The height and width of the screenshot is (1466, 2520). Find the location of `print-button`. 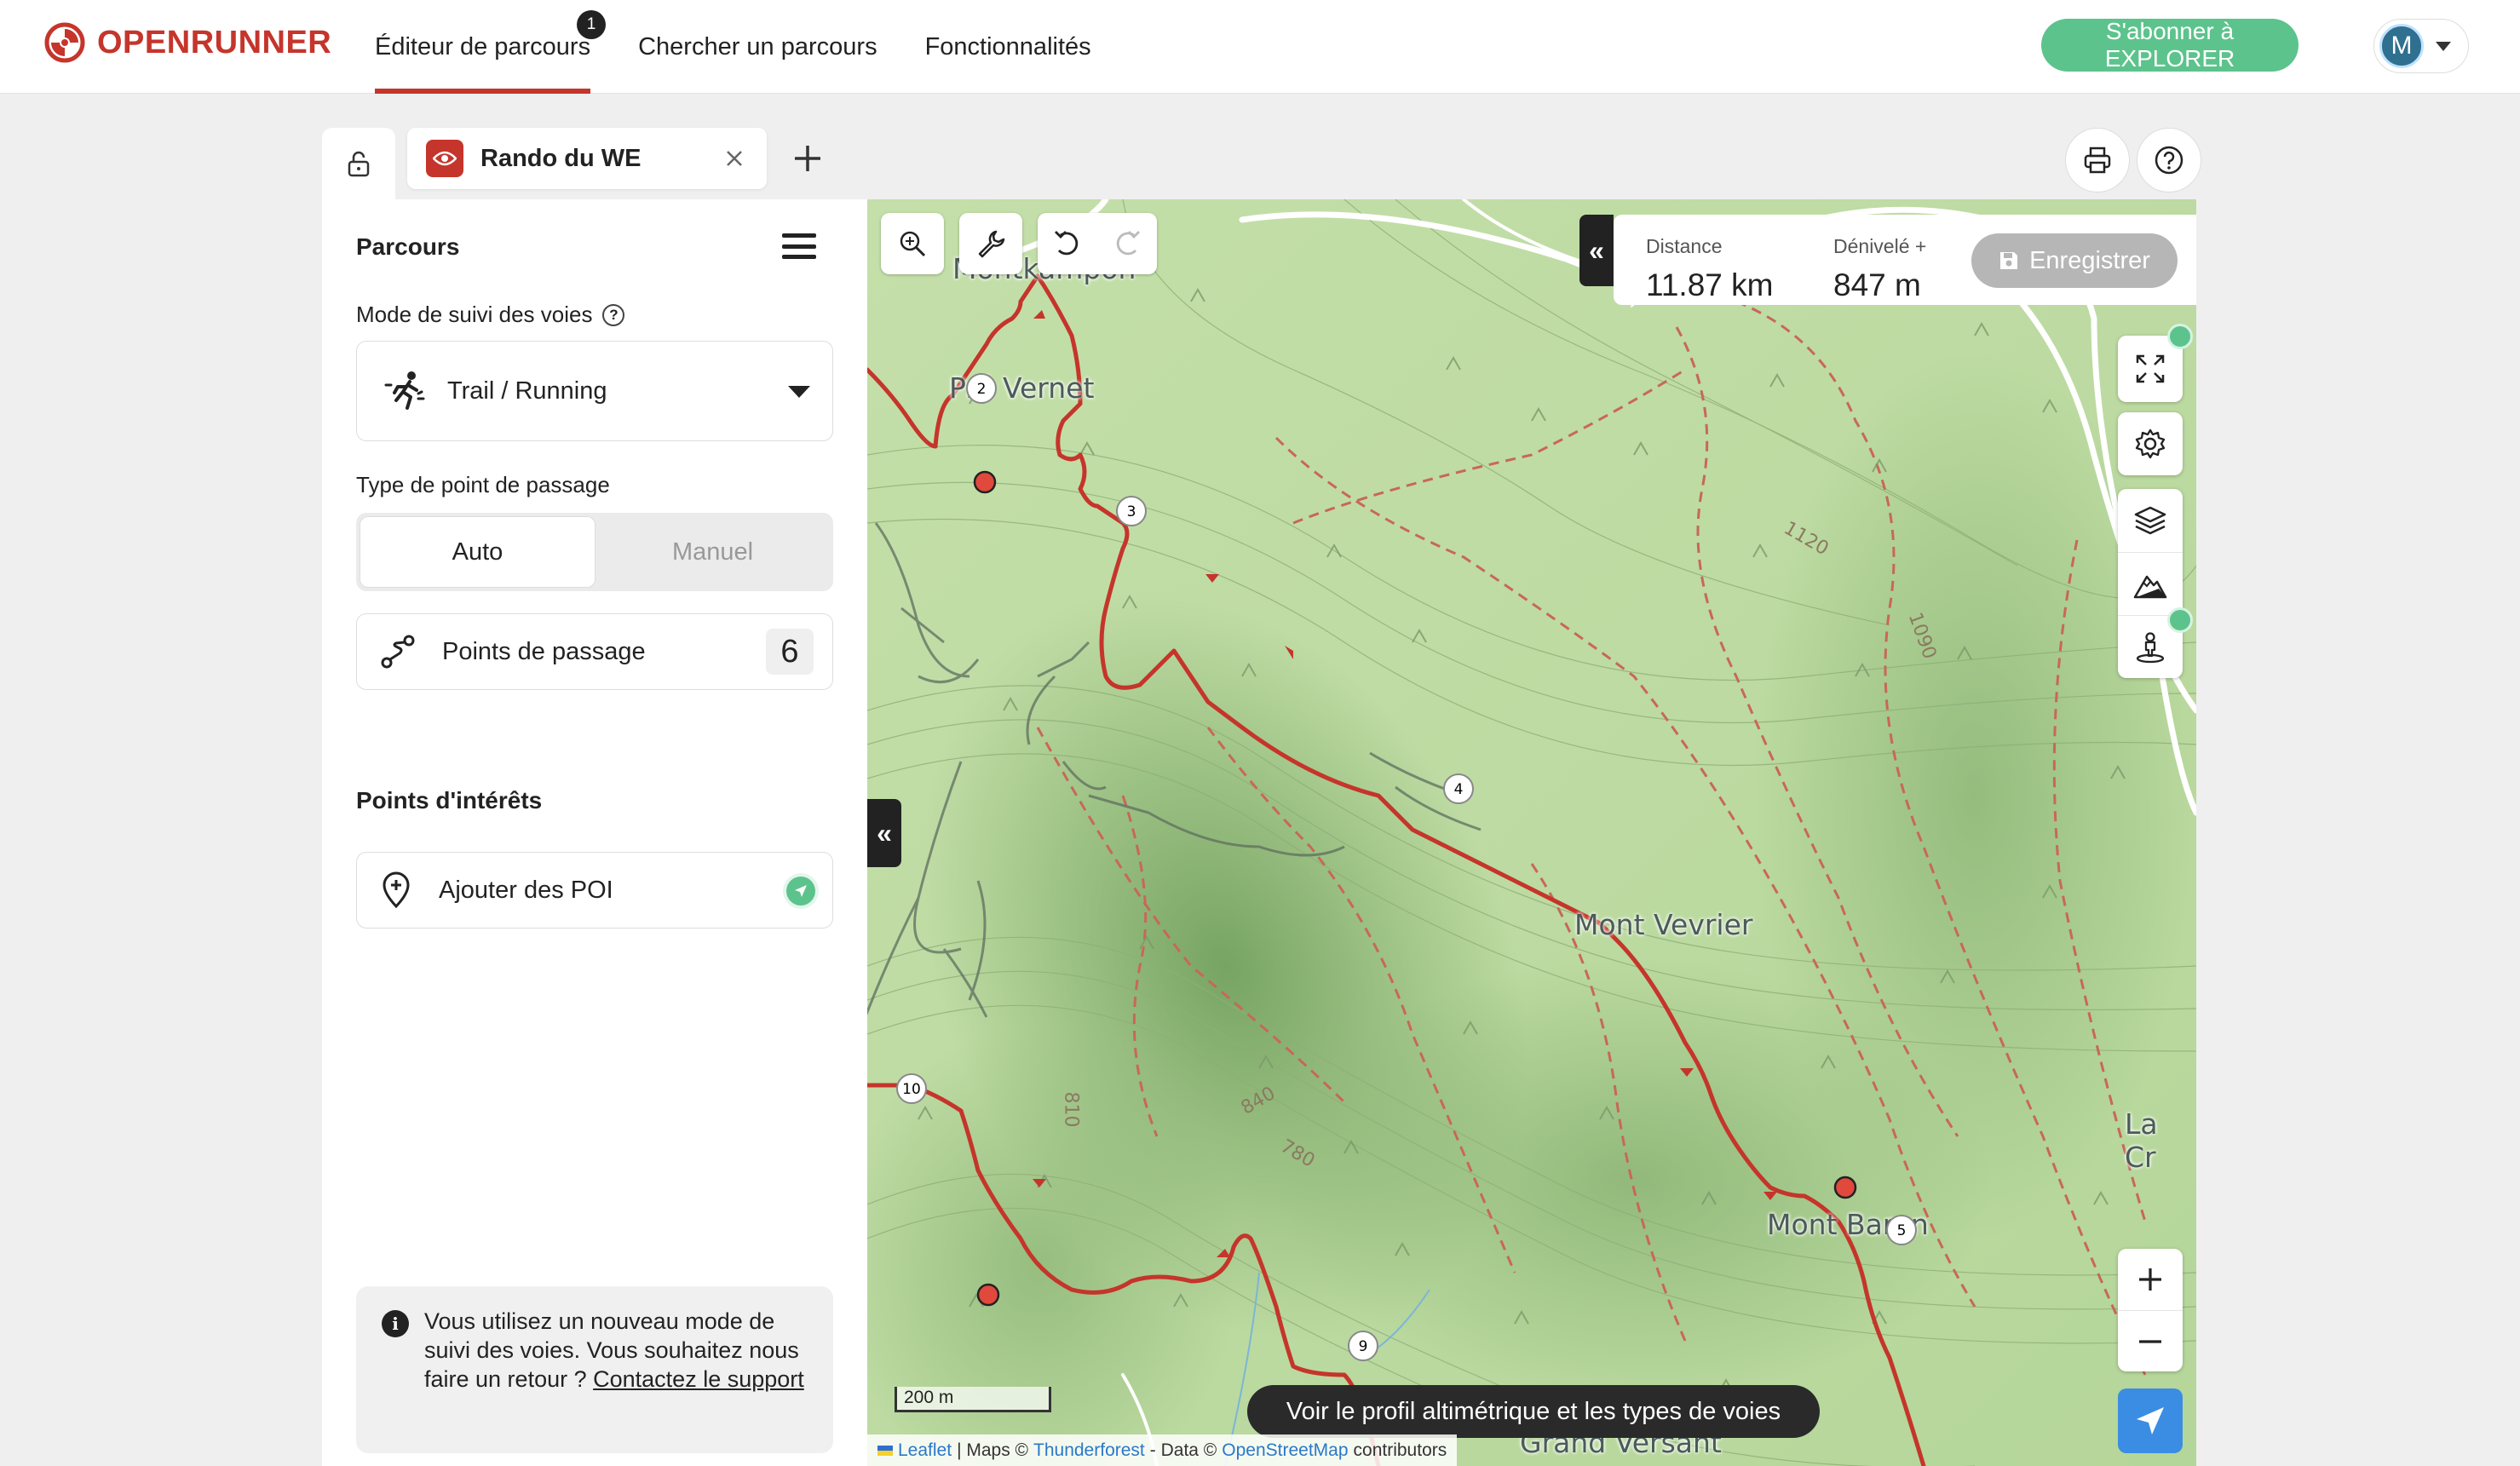

print-button is located at coordinates (2097, 160).